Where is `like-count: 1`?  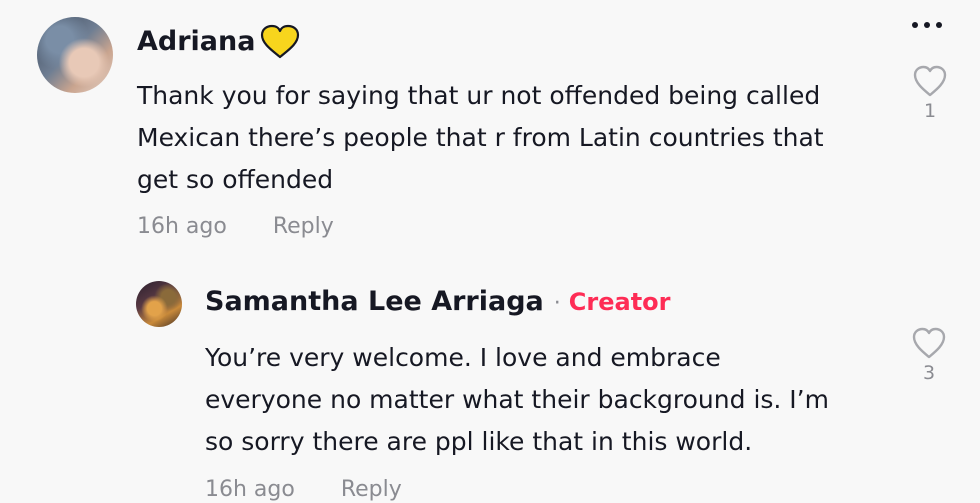
like-count: 1 is located at coordinates (930, 111).